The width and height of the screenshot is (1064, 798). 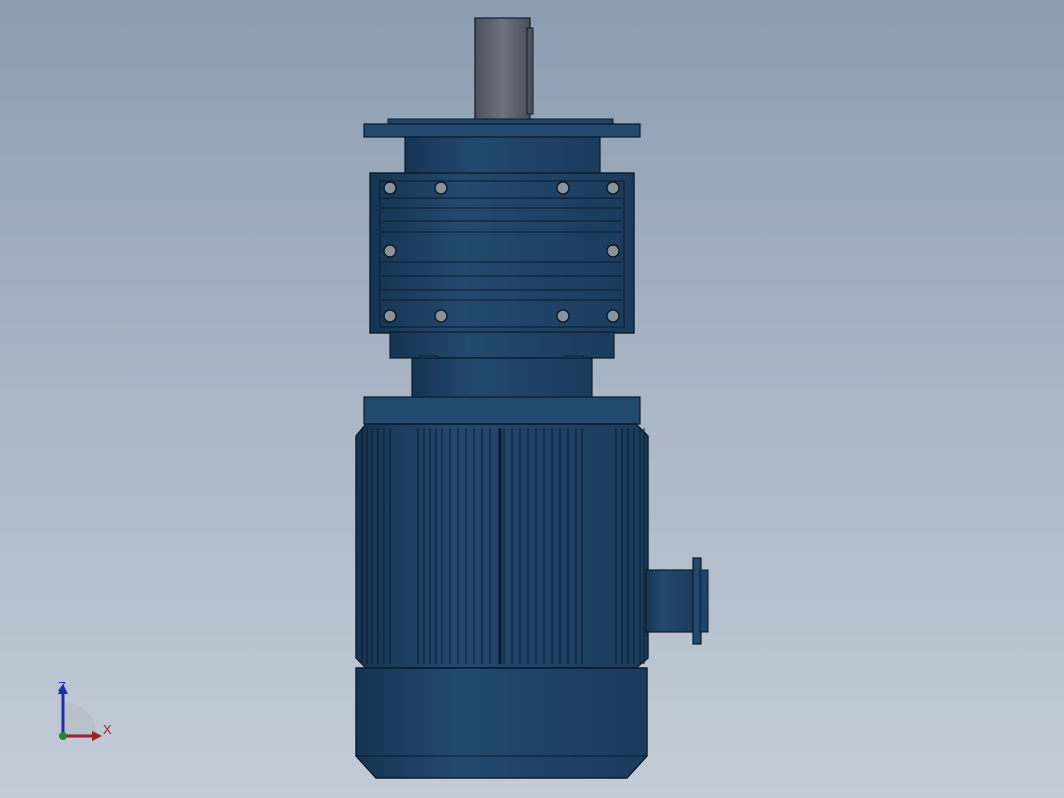 What do you see at coordinates (97, 736) in the screenshot?
I see `x-axis-arrow-icon` at bounding box center [97, 736].